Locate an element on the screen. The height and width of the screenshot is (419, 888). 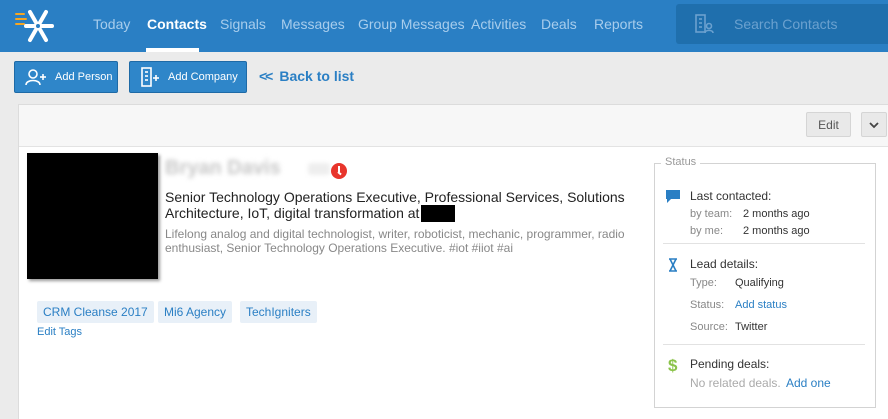
card-toolbar: Edit is located at coordinates (453, 126).